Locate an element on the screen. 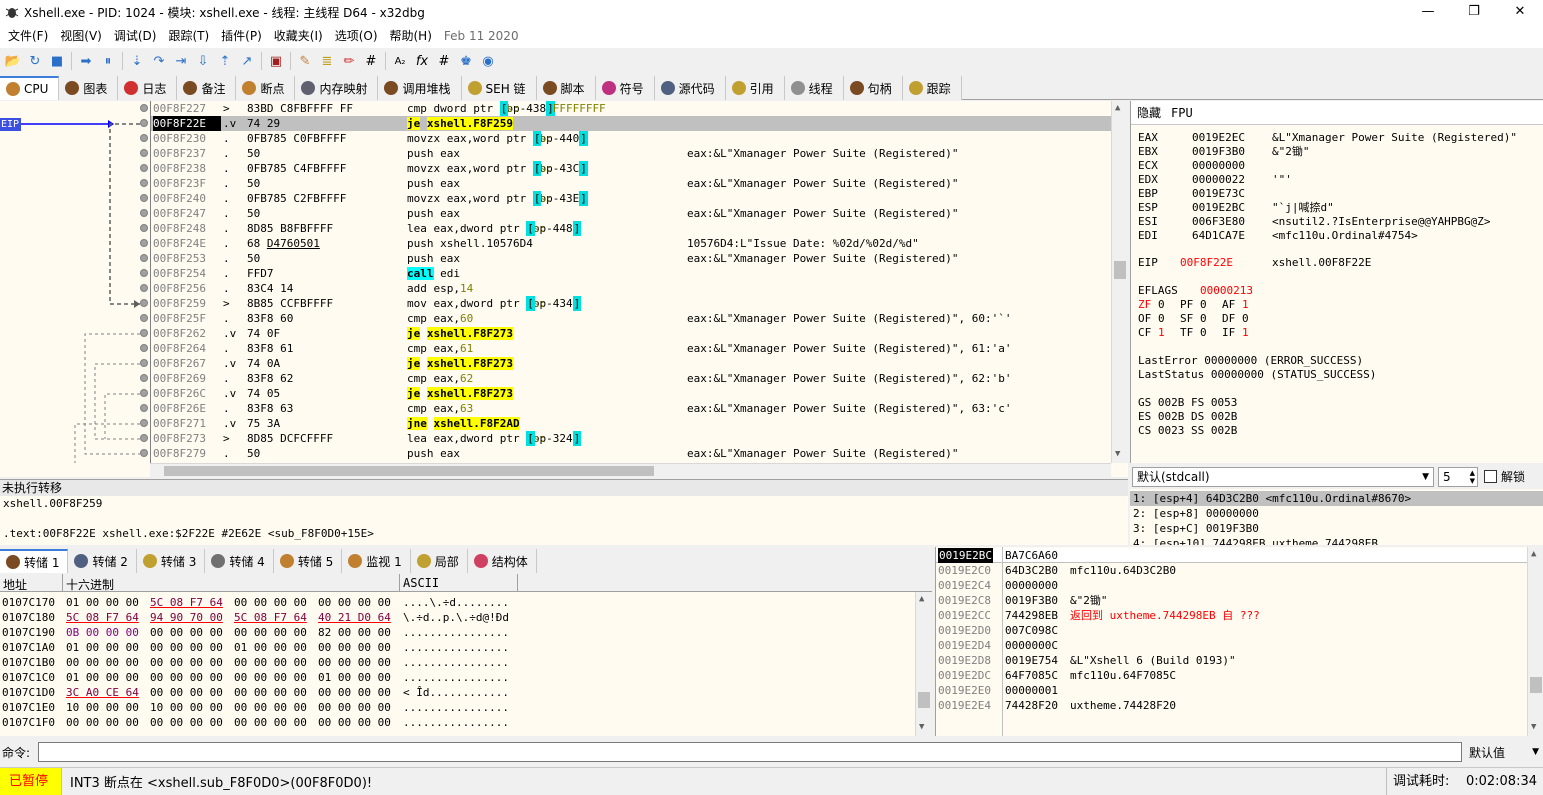  patch-icon: ✎ is located at coordinates (305, 61).